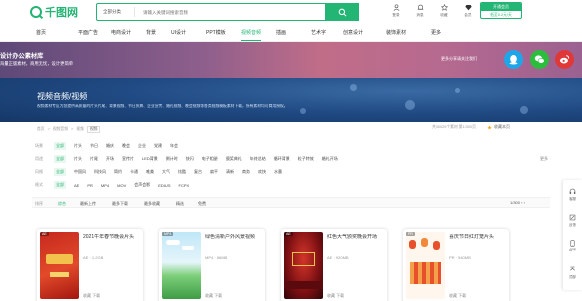 The width and height of the screenshot is (582, 301). Describe the element at coordinates (166, 172) in the screenshot. I see `filter-option: 大气` at that location.